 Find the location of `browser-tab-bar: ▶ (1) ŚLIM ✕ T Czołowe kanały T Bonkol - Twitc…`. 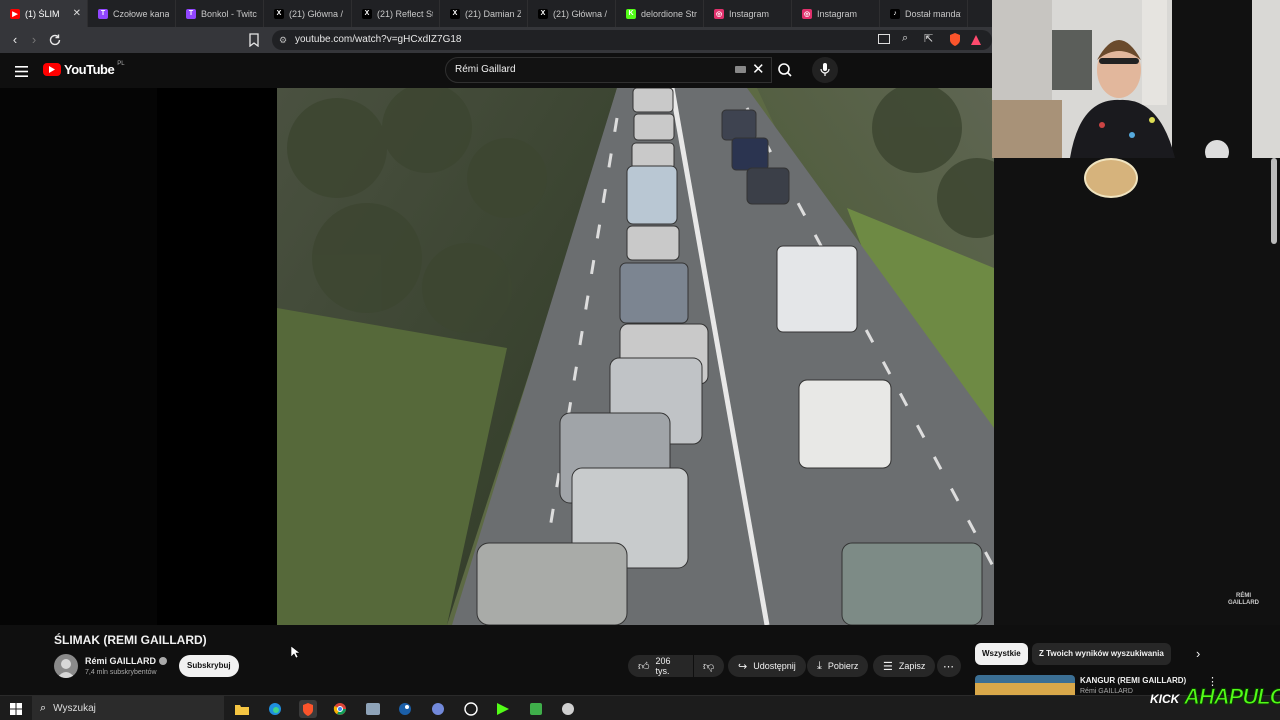

browser-tab-bar: ▶ (1) ŚLIM ✕ T Czołowe kanały T Bonkol - Twitc… is located at coordinates (496, 13).